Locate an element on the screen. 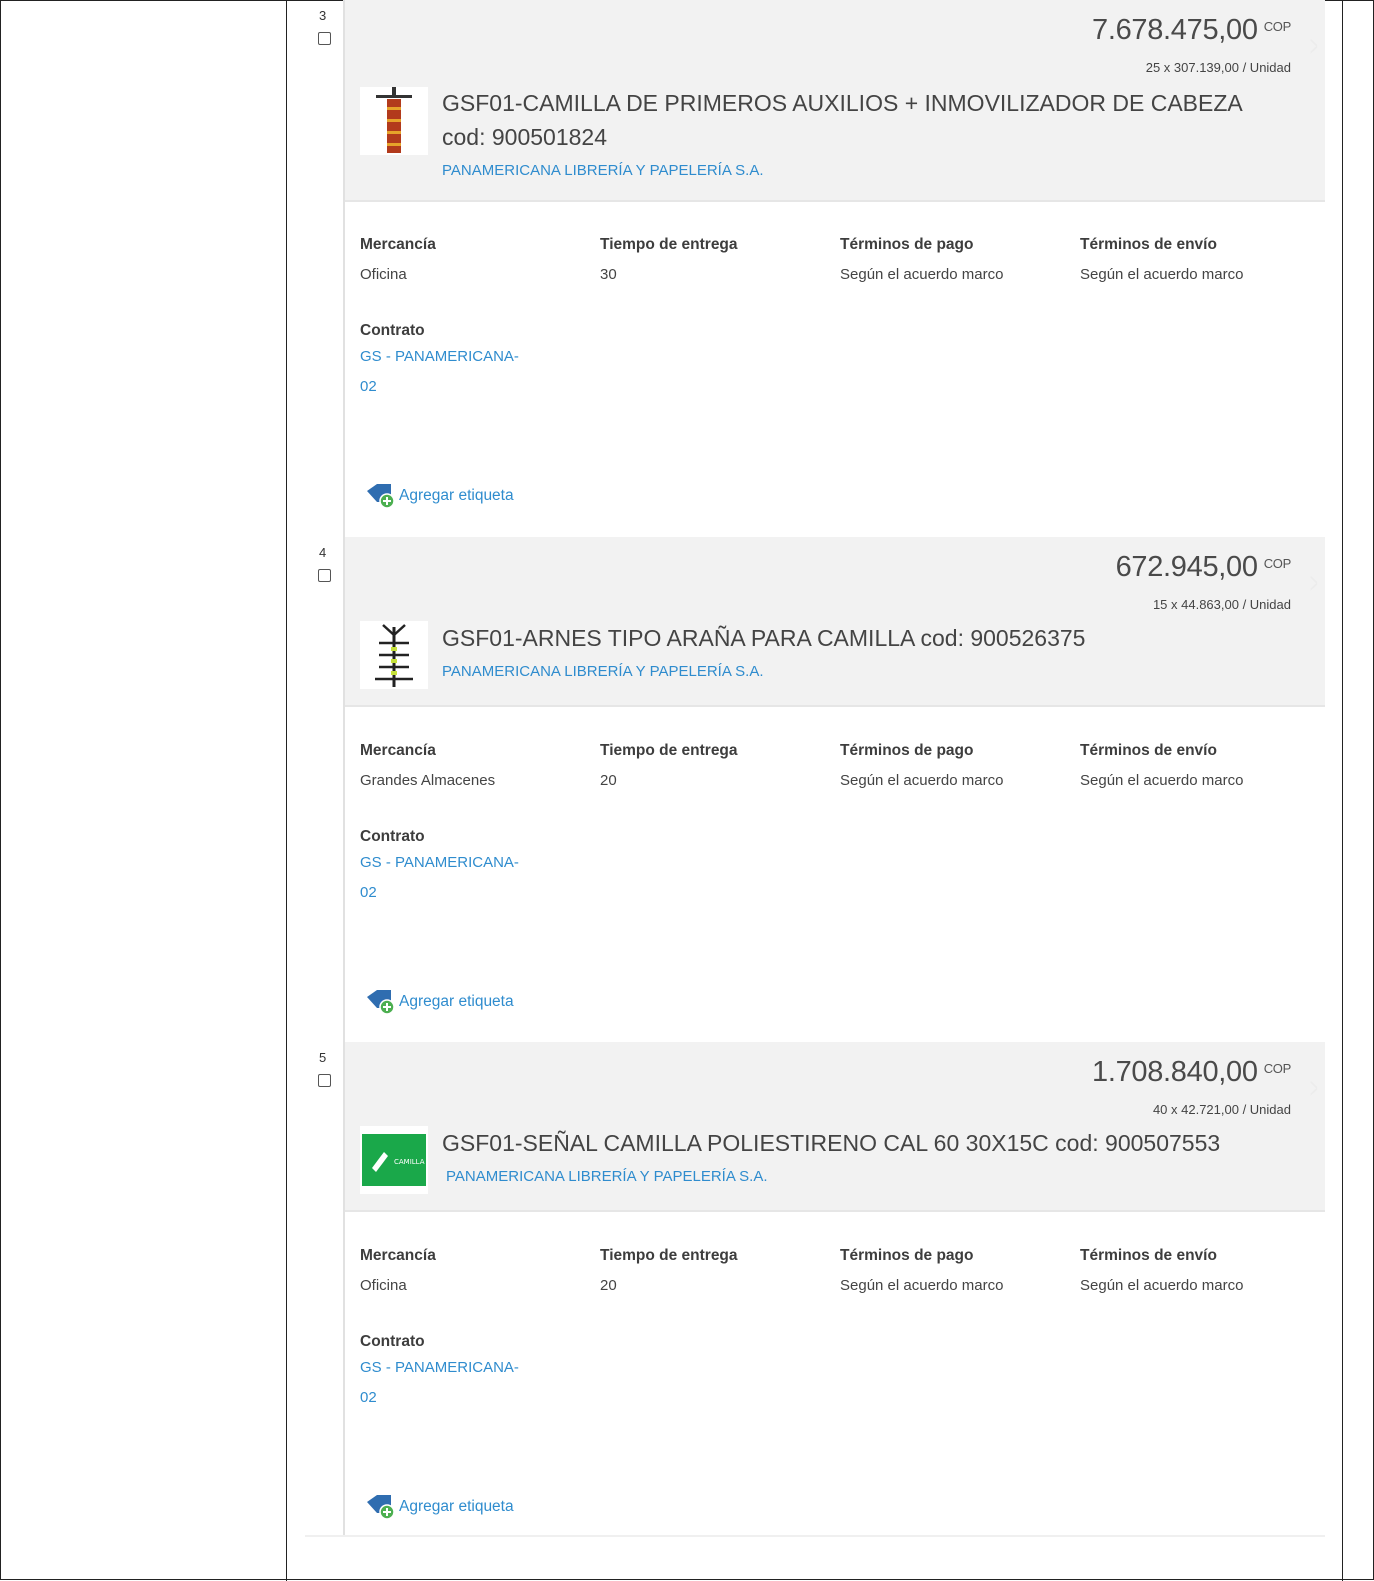 This screenshot has height=1581, width=1374. item-total-price: 7.678.475,00 COP is located at coordinates (1191, 30).